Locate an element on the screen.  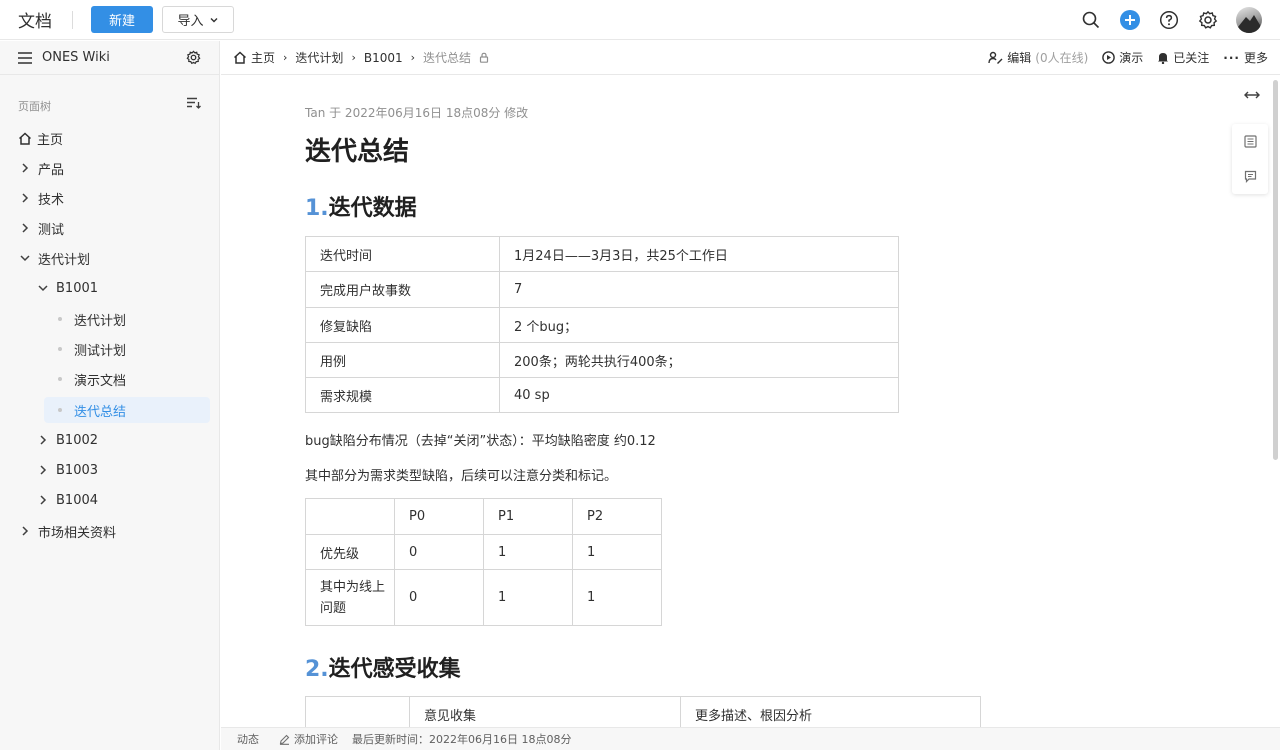
breadcrumb-home: 主页 is located at coordinates (263, 57).